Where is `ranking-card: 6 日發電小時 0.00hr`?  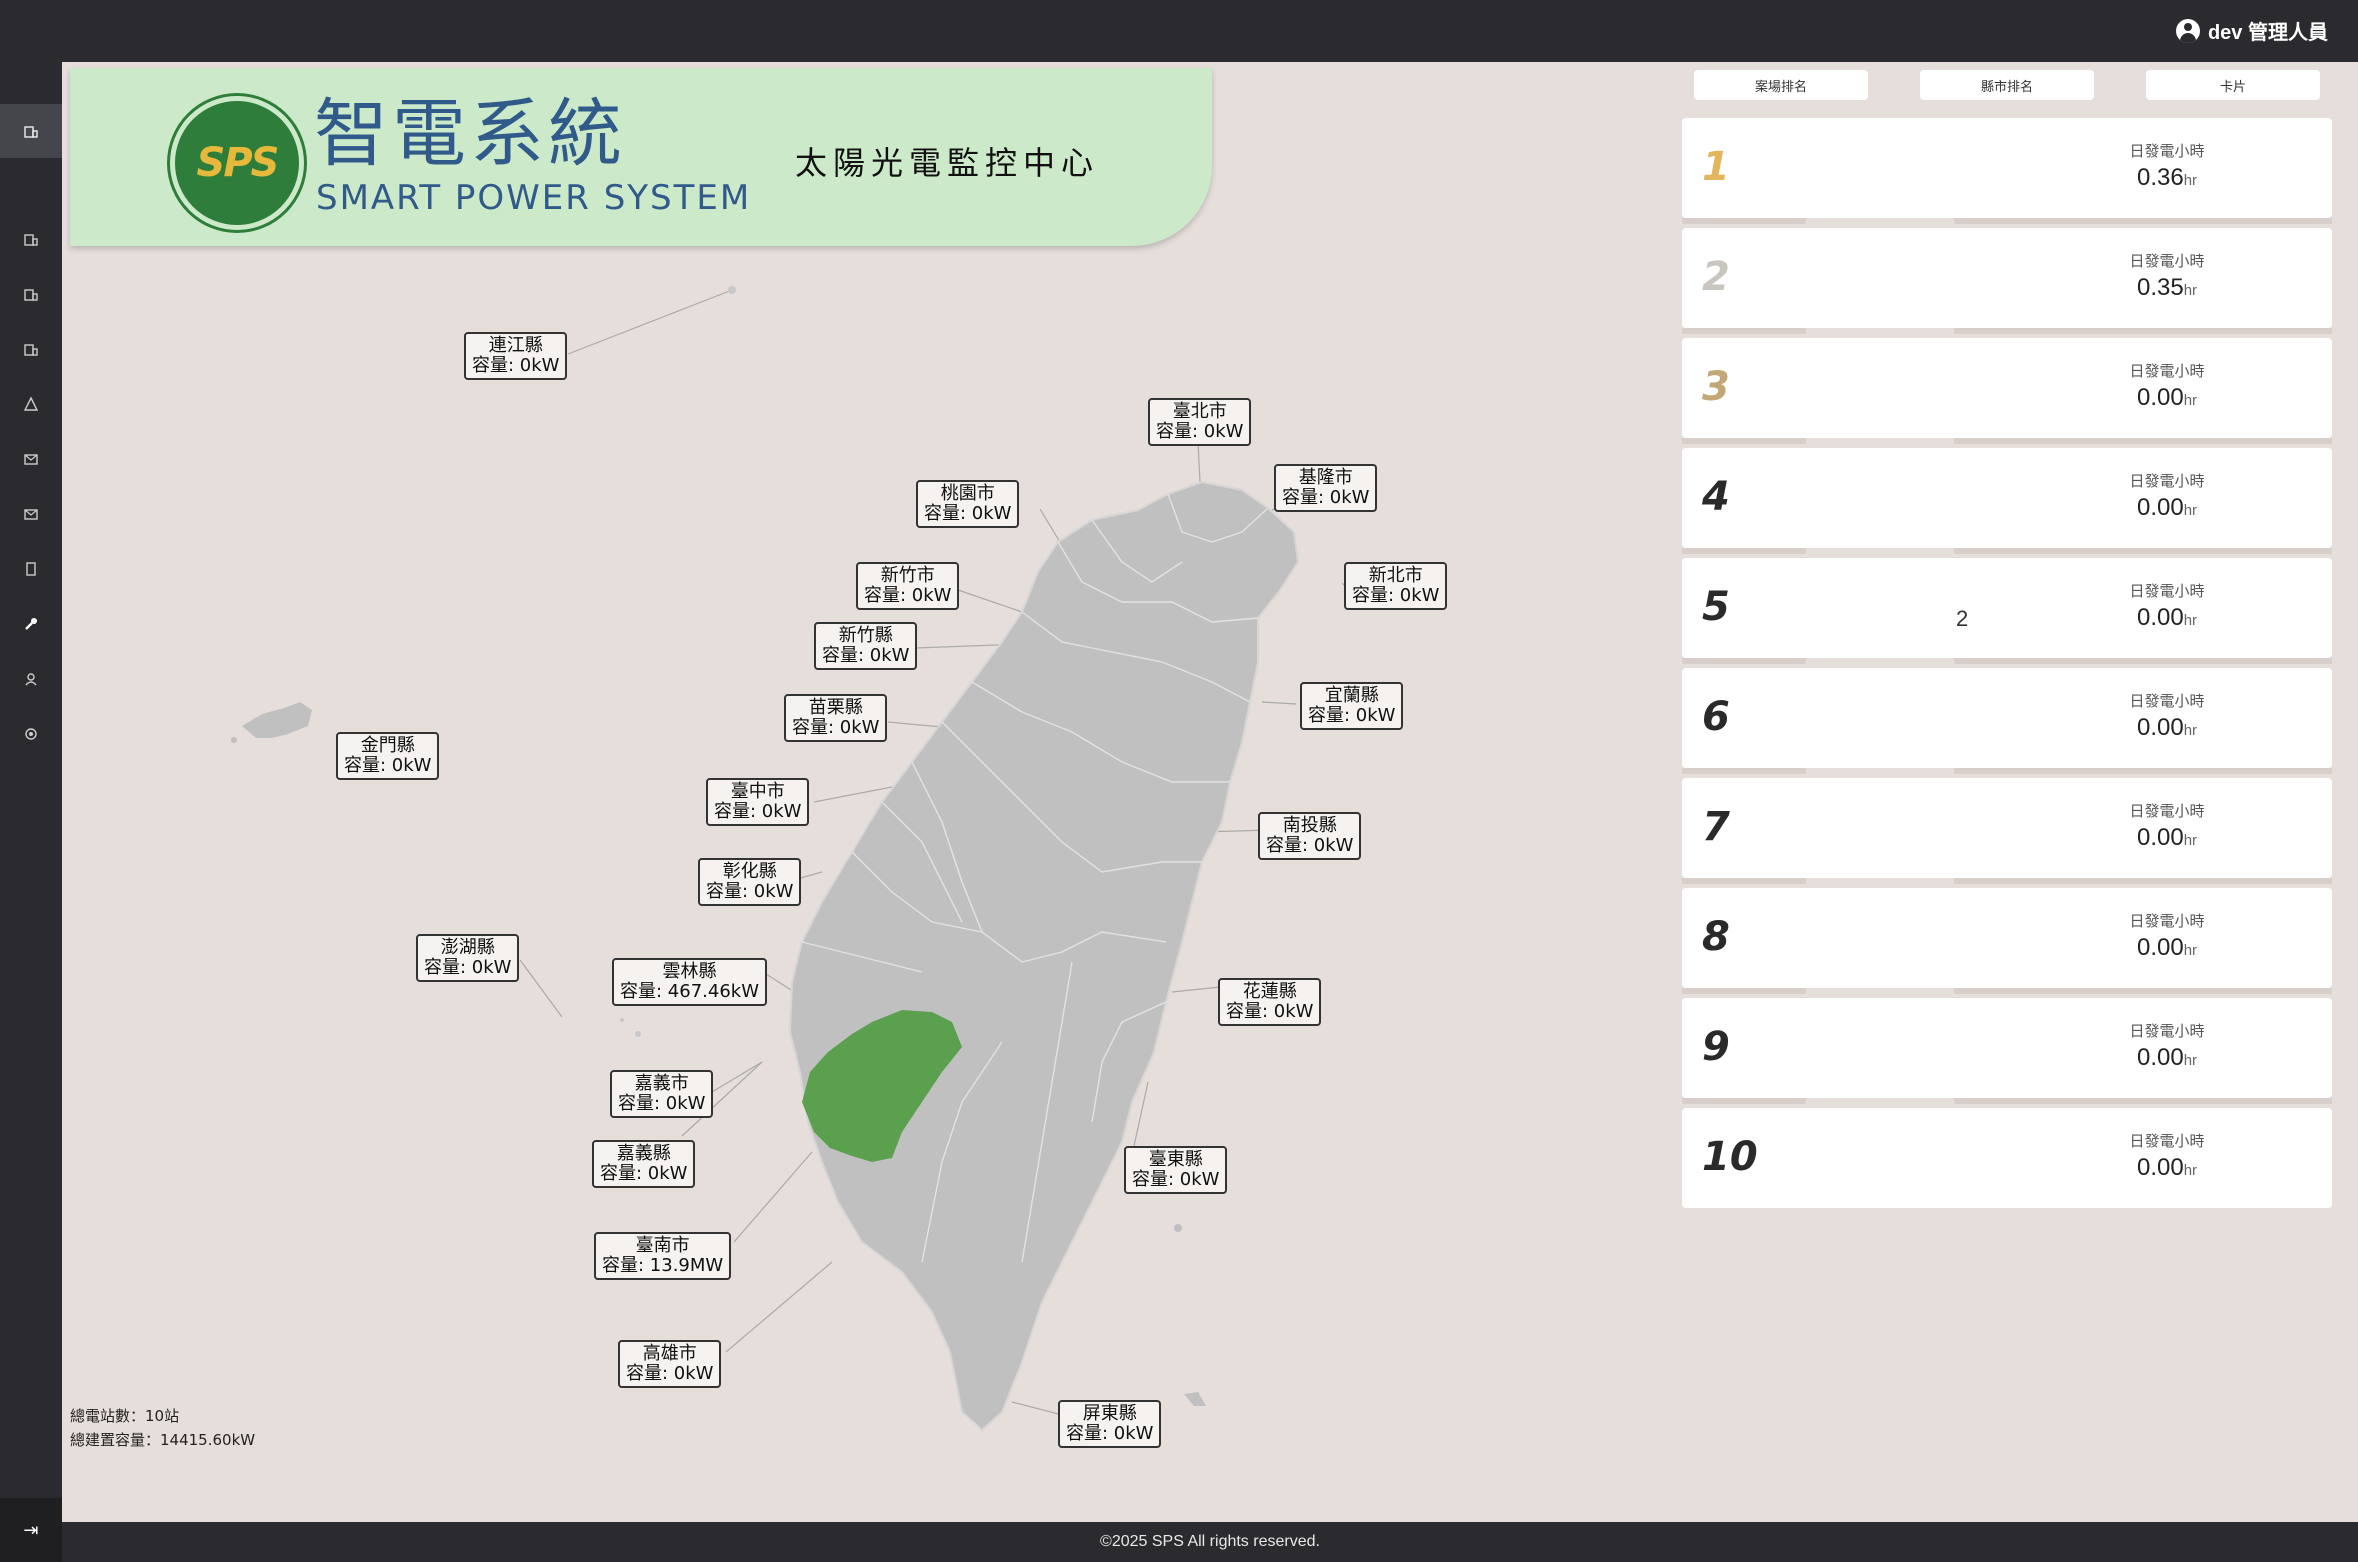
ranking-card: 6 日發電小時 0.00hr is located at coordinates (2007, 721).